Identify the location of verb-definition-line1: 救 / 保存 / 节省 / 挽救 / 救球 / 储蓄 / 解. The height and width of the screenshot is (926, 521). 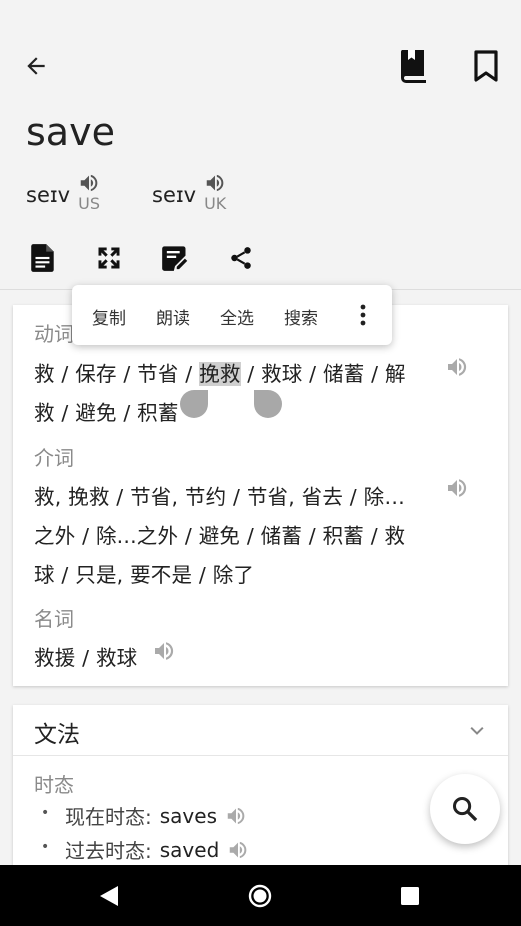
(236, 374).